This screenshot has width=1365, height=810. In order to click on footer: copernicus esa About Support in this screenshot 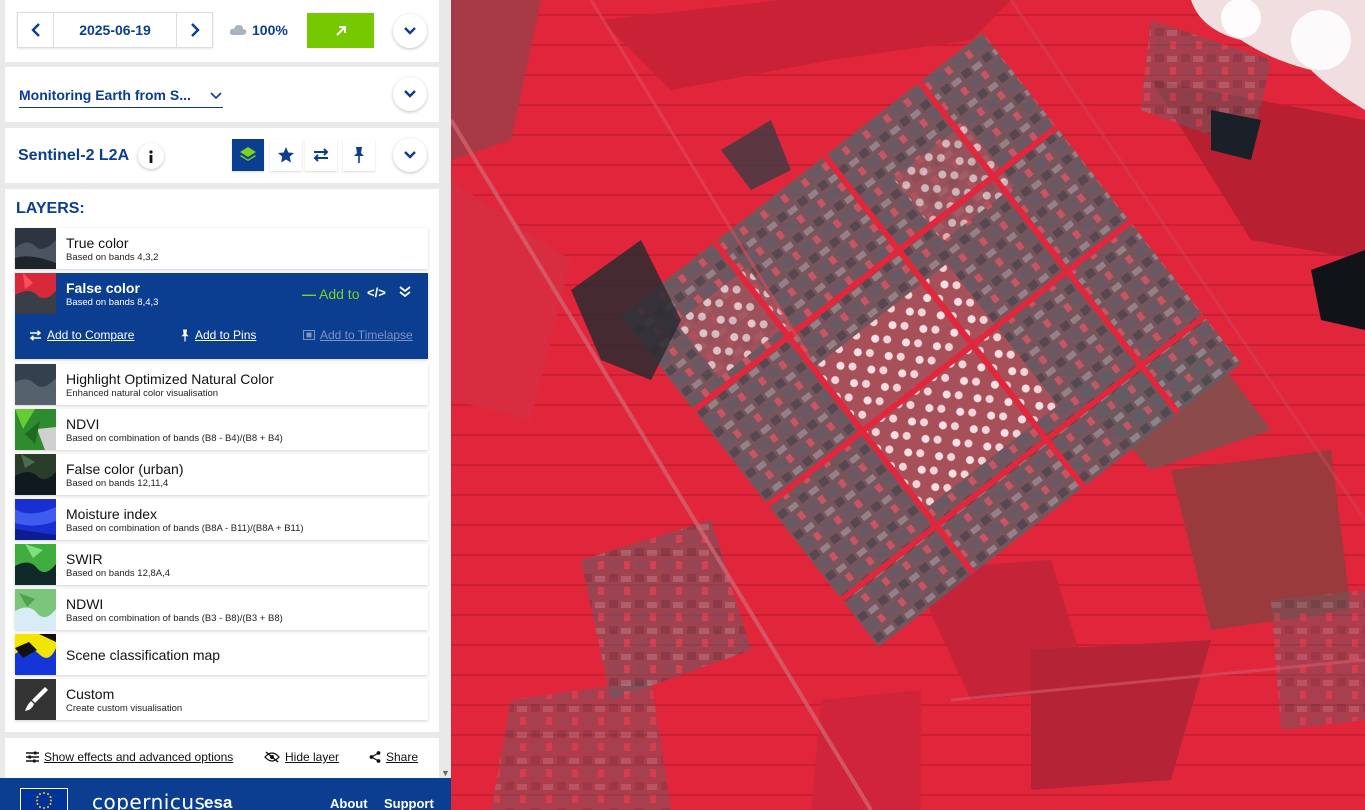, I will do `click(225, 794)`.